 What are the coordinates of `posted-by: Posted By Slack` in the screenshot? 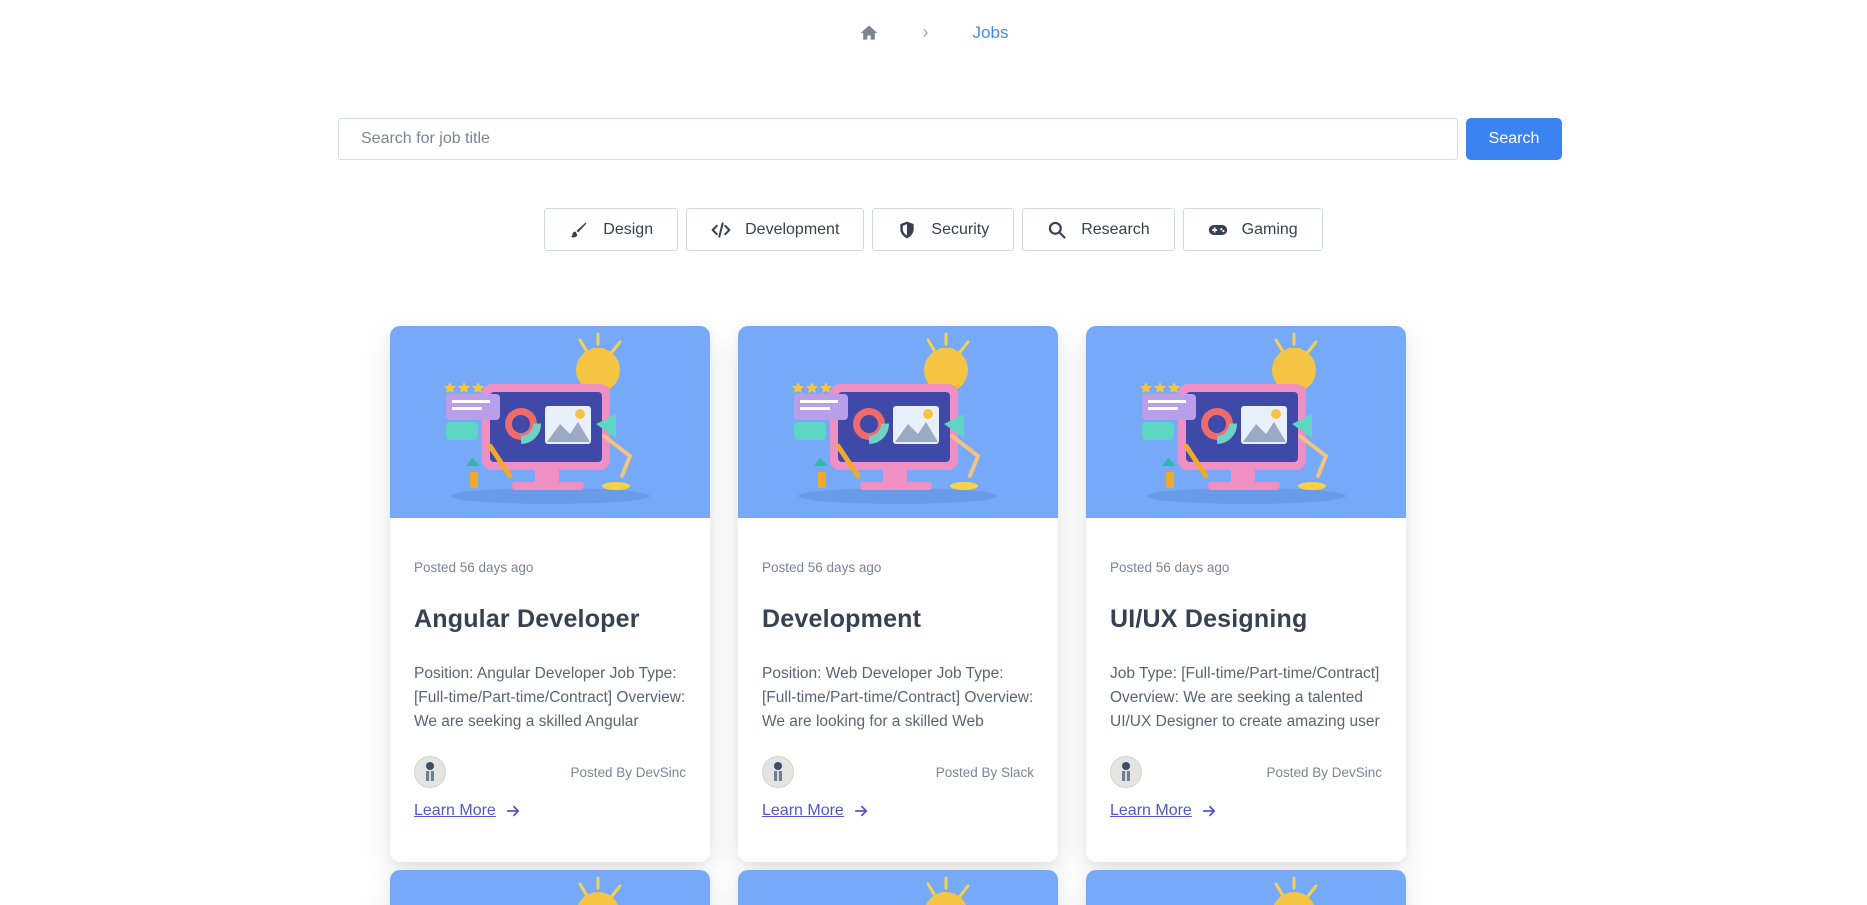 It's located at (984, 772).